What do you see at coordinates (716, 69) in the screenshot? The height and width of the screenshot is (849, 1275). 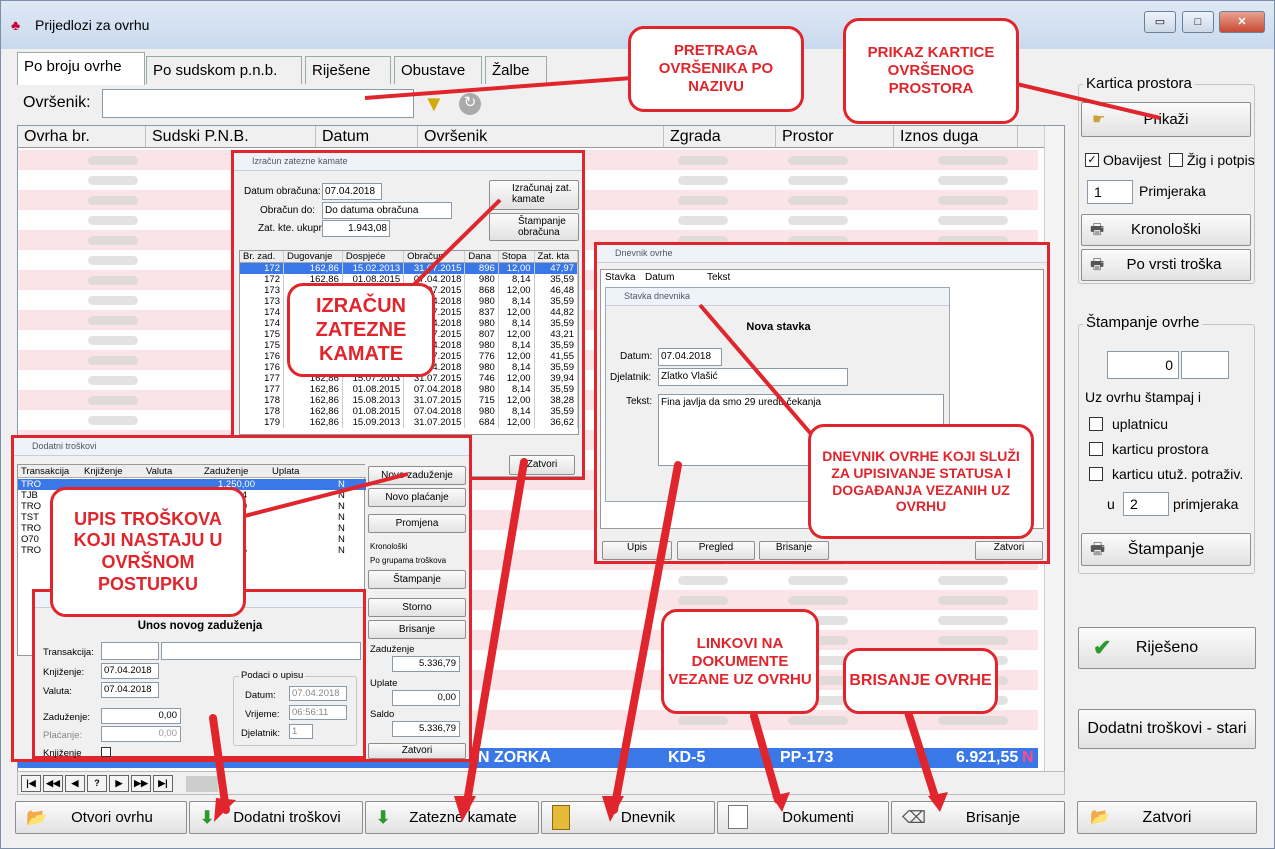 I see `callout-pretraga: PRETRAGA OVRŠENIKA PO NAZIVU` at bounding box center [716, 69].